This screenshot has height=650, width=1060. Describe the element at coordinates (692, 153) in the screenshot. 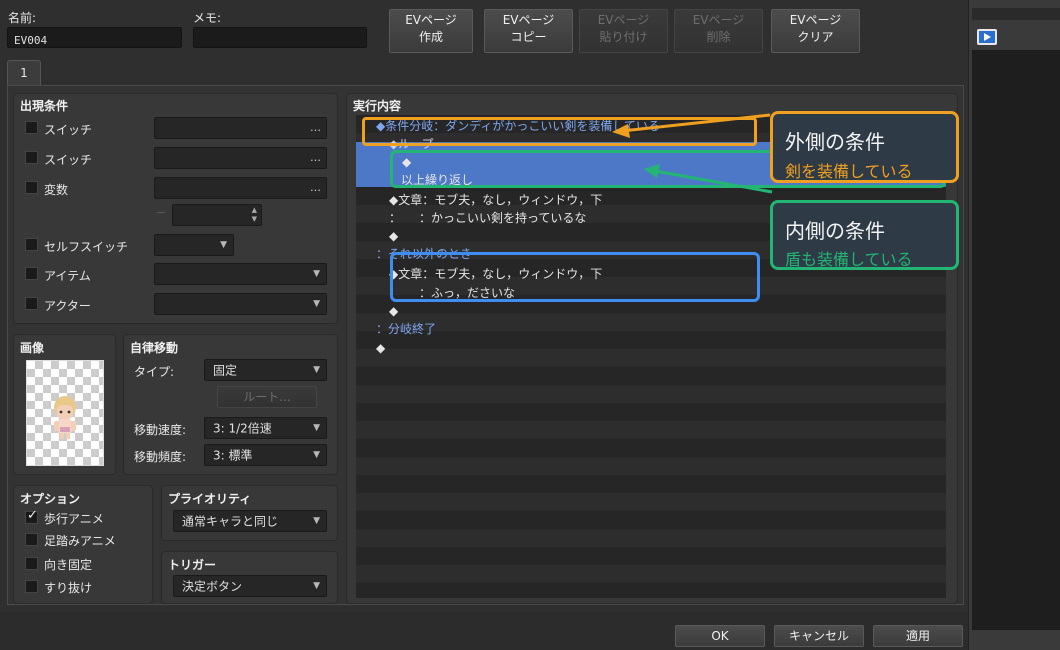

I see `callout-arrows` at that location.